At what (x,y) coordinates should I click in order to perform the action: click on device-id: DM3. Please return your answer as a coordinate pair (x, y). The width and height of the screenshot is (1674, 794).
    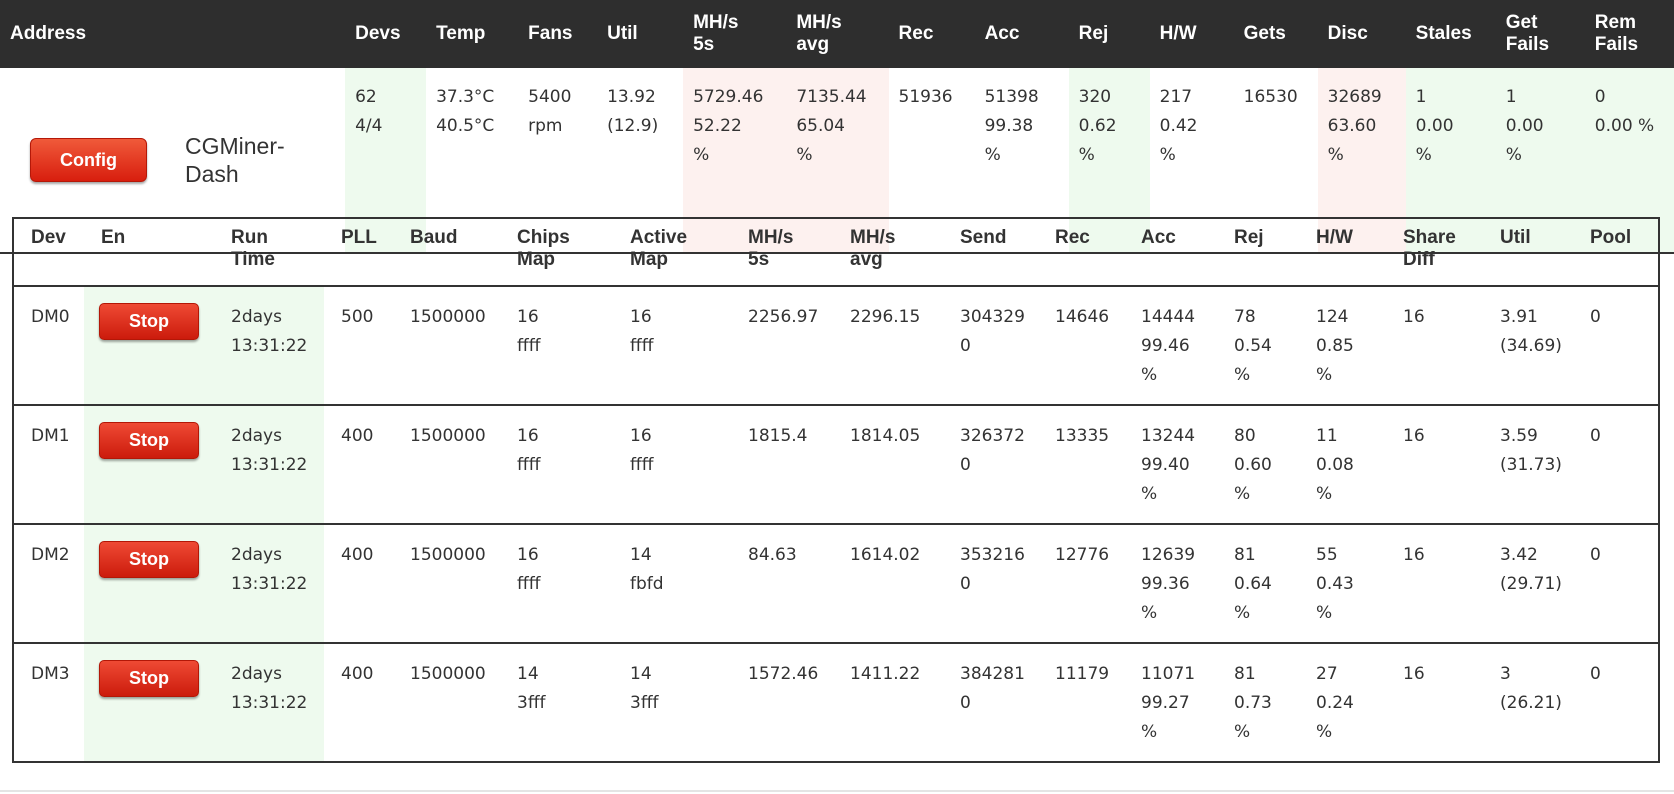
    Looking at the image, I should click on (50, 674).